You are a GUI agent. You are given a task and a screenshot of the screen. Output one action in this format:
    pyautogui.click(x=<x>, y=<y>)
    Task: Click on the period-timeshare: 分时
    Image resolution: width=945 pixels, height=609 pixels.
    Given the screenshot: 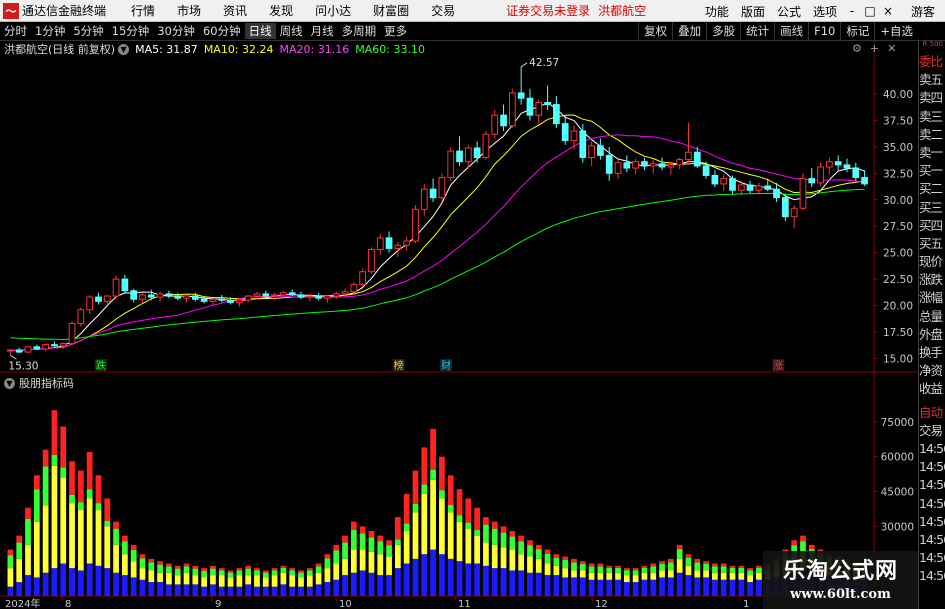 What is the action you would take?
    pyautogui.click(x=15, y=31)
    